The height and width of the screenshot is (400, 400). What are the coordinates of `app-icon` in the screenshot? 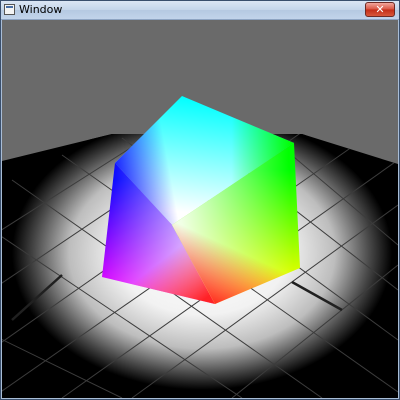 It's located at (9, 9).